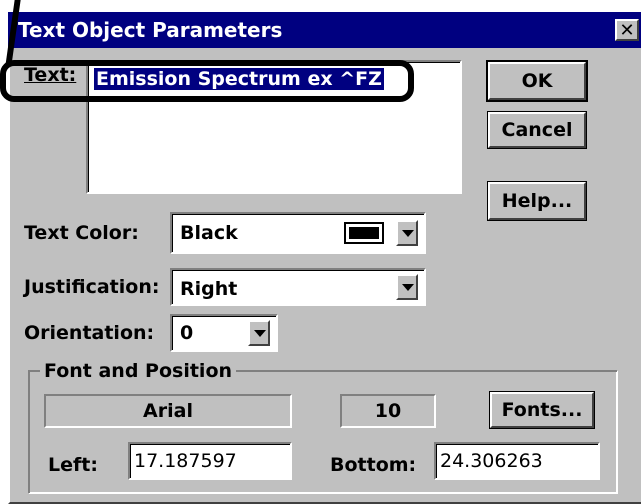  Describe the element at coordinates (92, 287) in the screenshot. I see `justification-label: Justification:` at that location.